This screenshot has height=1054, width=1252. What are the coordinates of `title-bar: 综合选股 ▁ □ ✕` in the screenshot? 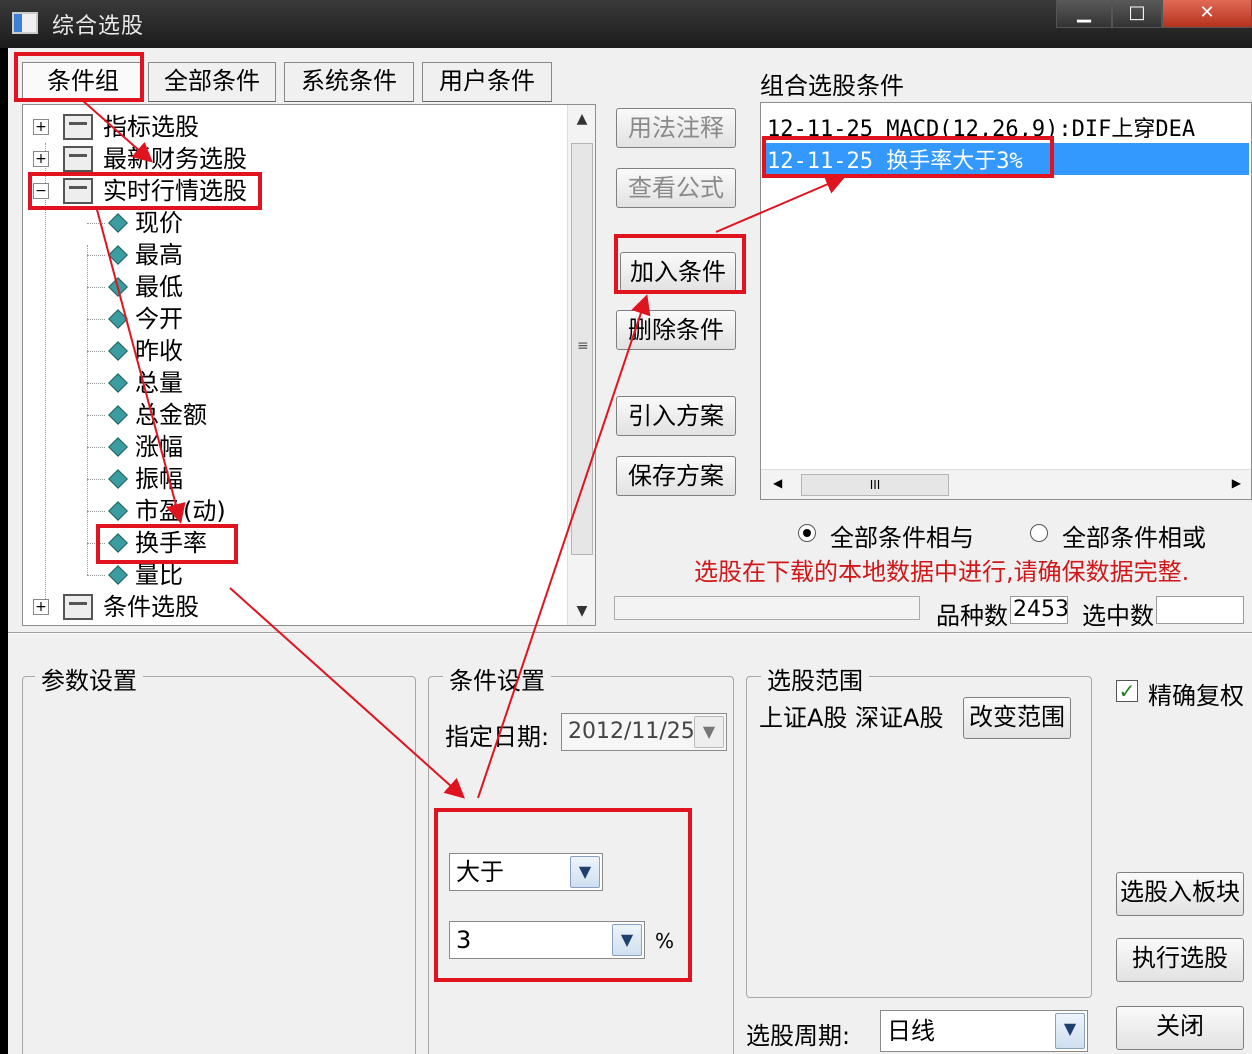 It's located at (626, 24).